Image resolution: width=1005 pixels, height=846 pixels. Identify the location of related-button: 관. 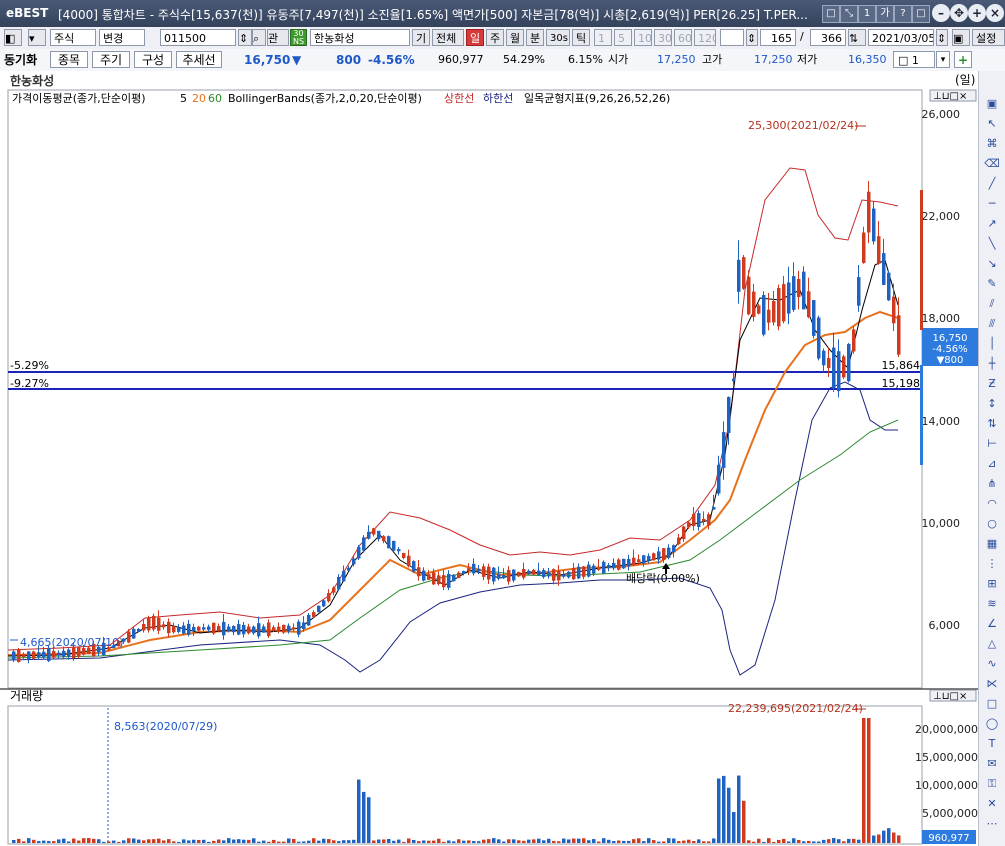
(278, 37).